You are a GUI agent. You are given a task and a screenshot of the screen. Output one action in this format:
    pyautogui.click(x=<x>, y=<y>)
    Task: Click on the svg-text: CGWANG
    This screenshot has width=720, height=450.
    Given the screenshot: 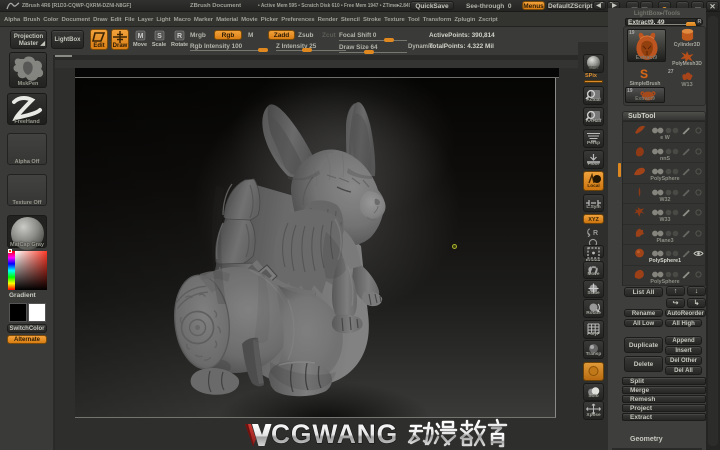 What is the action you would take?
    pyautogui.click(x=334, y=434)
    